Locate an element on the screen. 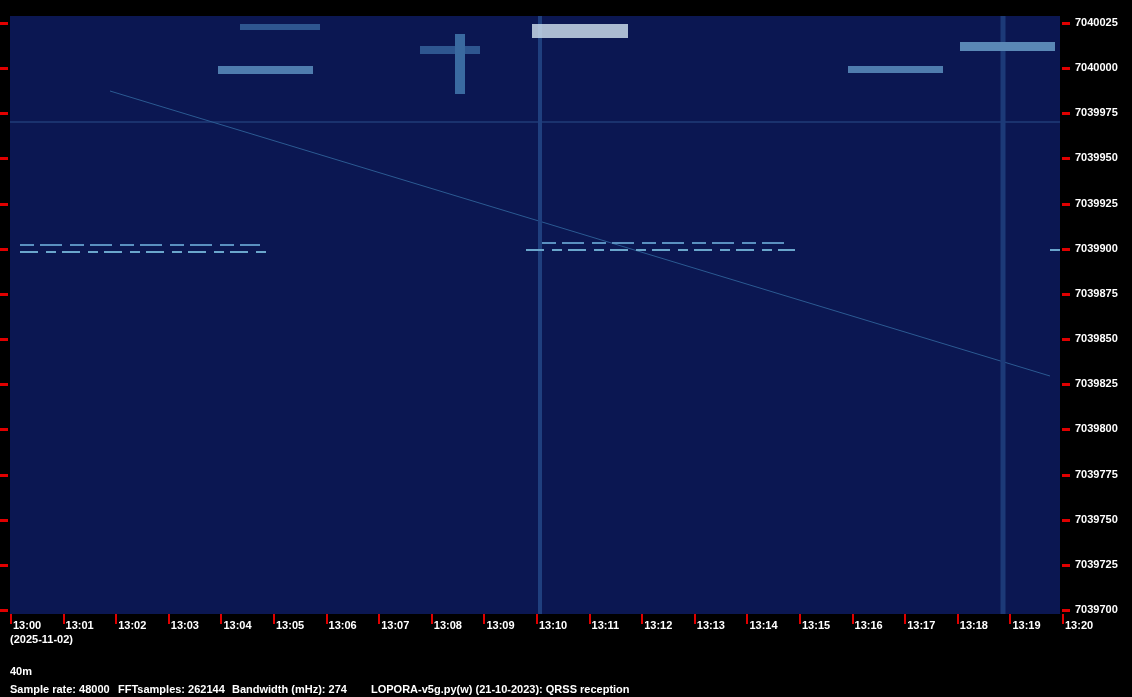 The height and width of the screenshot is (697, 1132). frequency-label: 7039950 is located at coordinates (1096, 157).